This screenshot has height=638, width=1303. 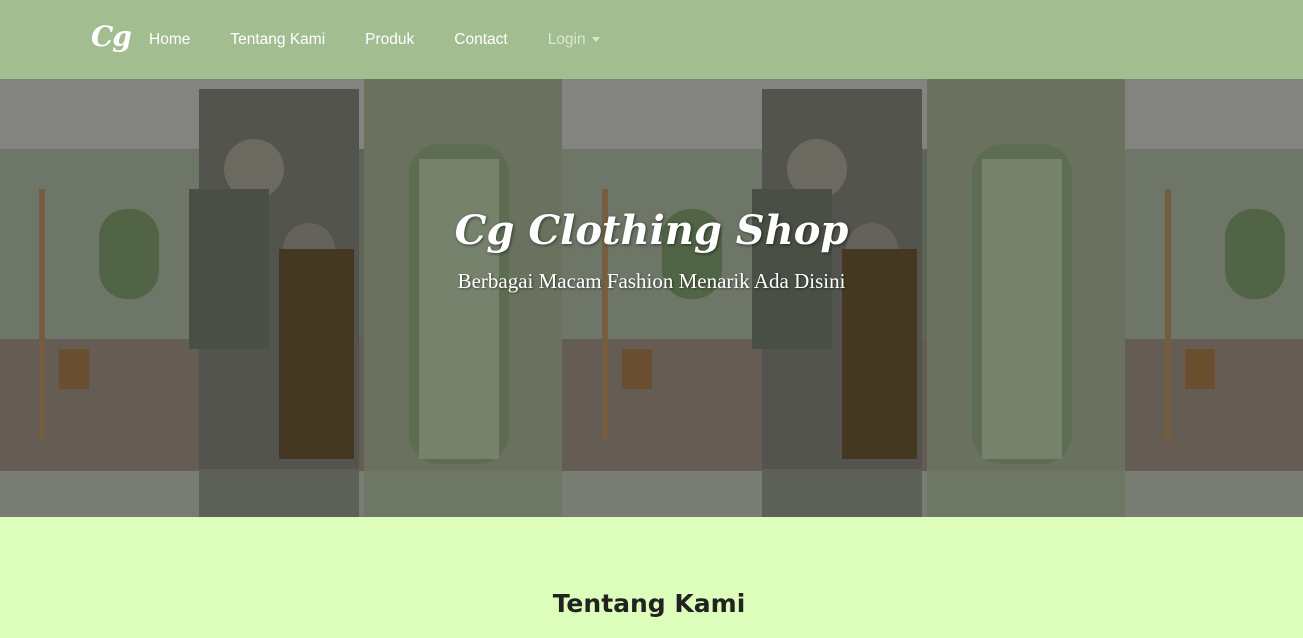 What do you see at coordinates (480, 40) in the screenshot?
I see `nav-link-contact: Contact` at bounding box center [480, 40].